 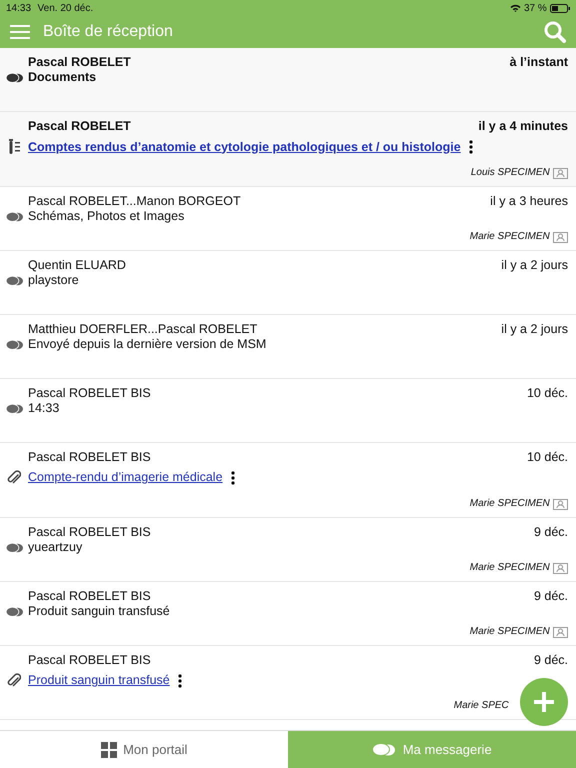 I want to click on patient-name: Marie SPEC, so click(x=481, y=706).